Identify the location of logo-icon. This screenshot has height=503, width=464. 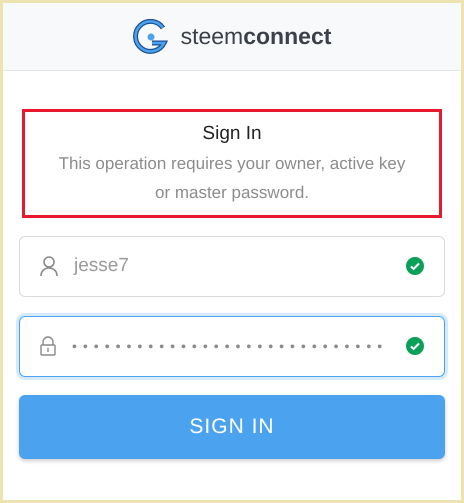
(150, 36).